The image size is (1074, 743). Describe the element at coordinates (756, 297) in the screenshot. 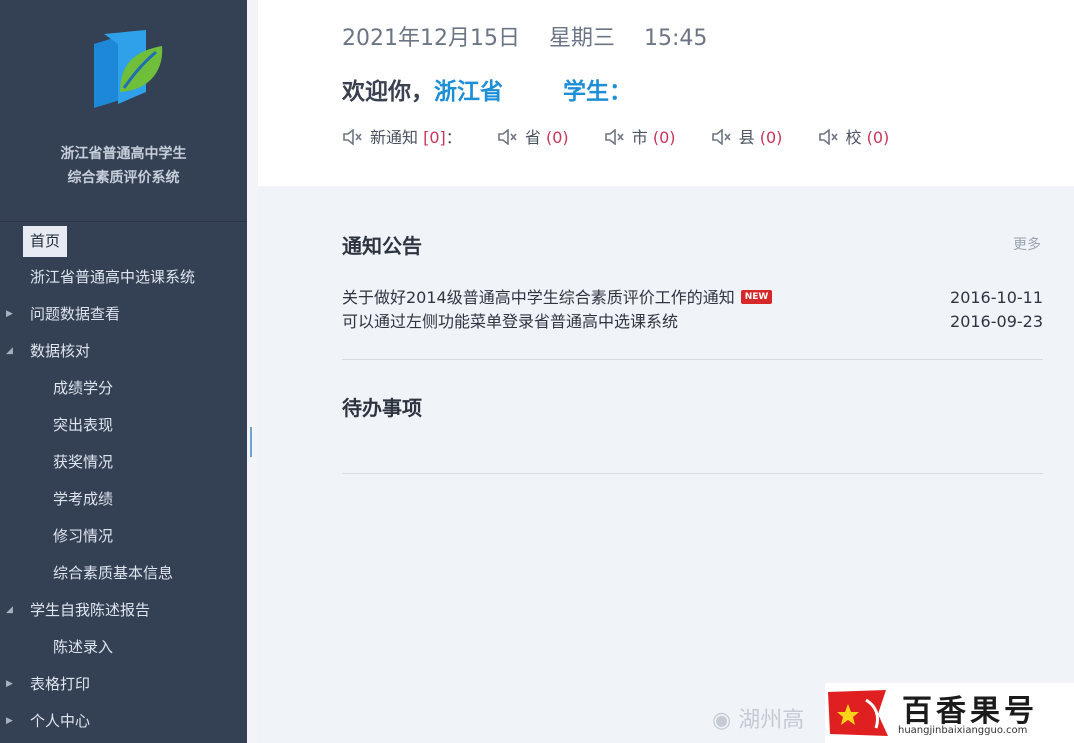

I see `new-badge: NEW` at that location.